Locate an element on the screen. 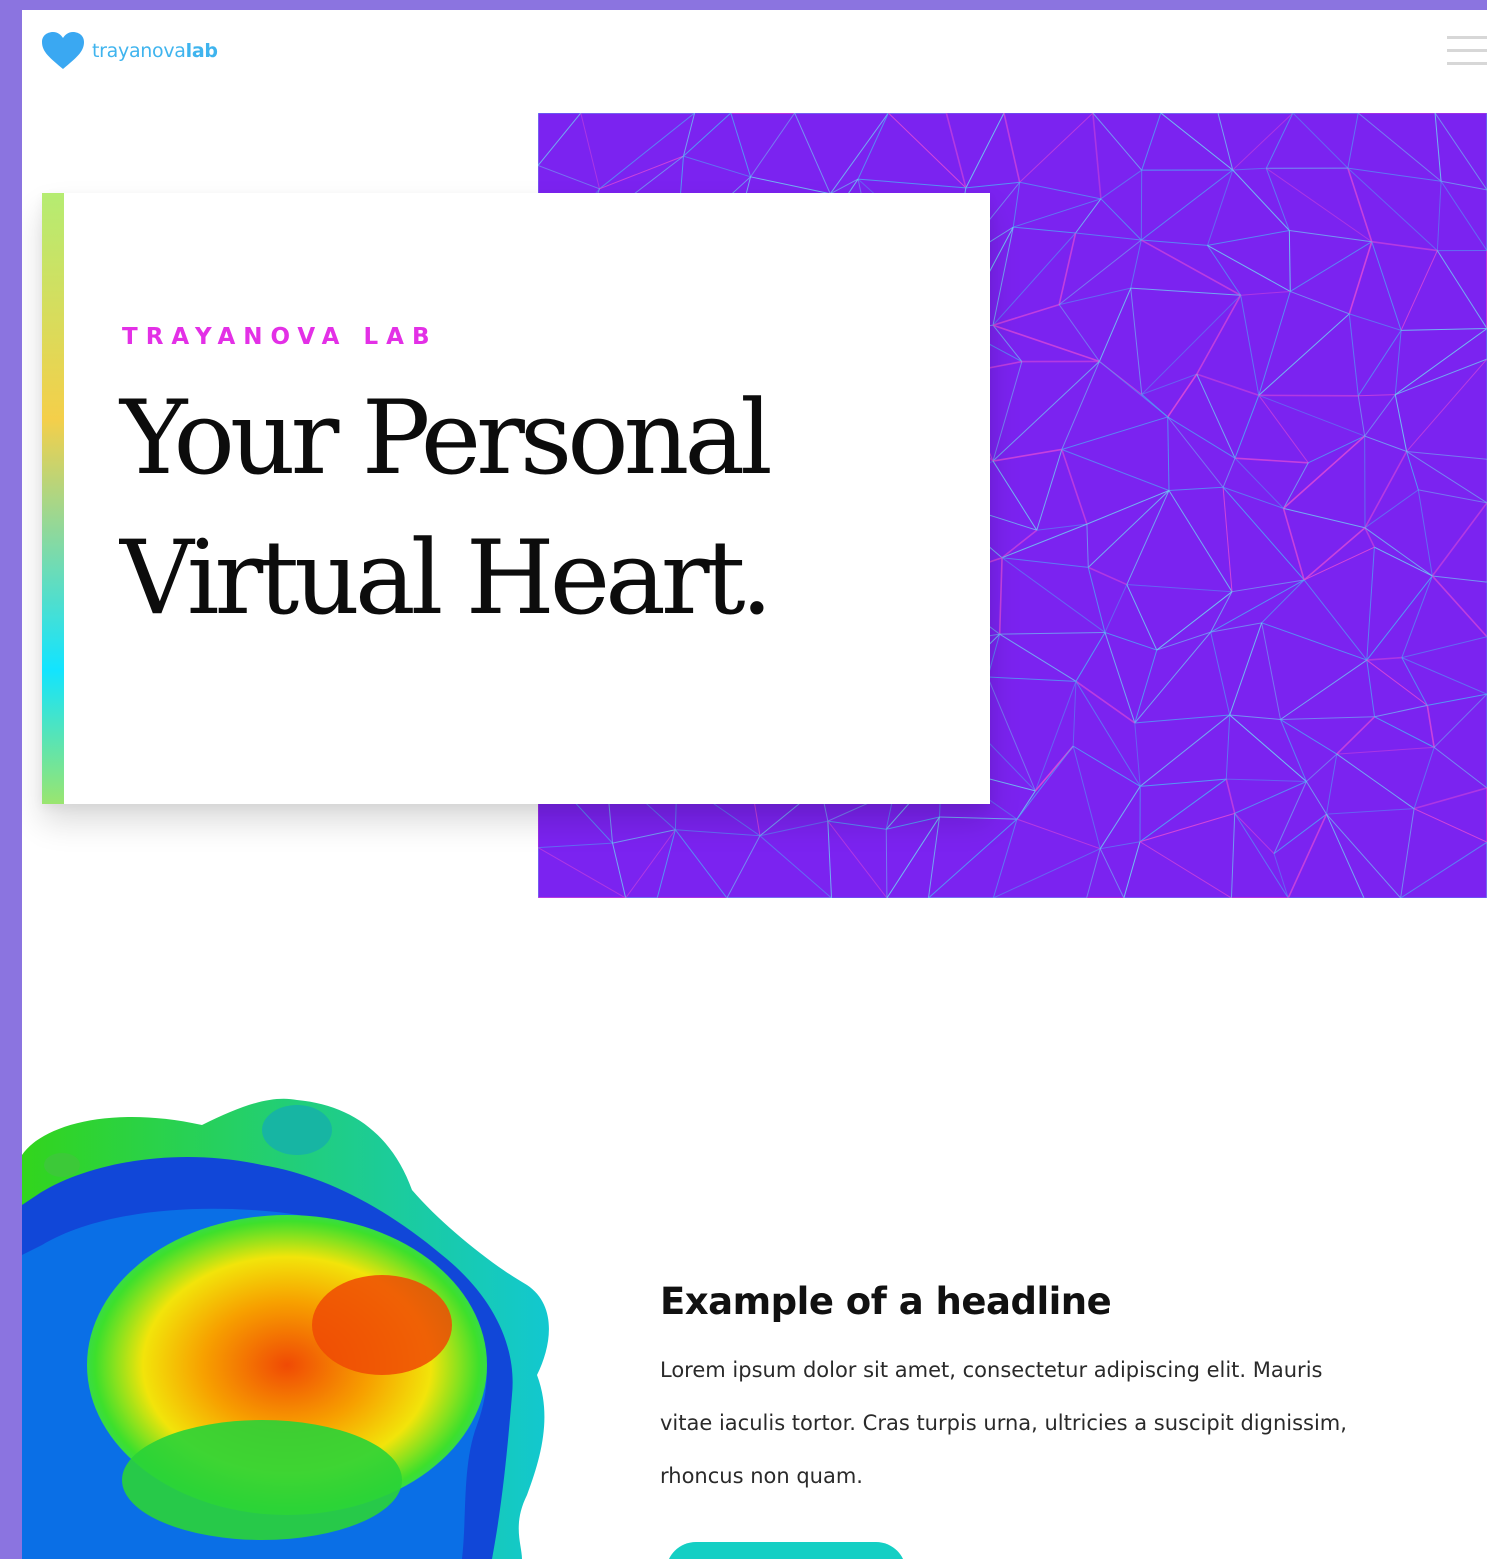 Image resolution: width=1487 pixels, height=1559 pixels. hero-title-line-2: Virtual Heart. is located at coordinates (446, 578).